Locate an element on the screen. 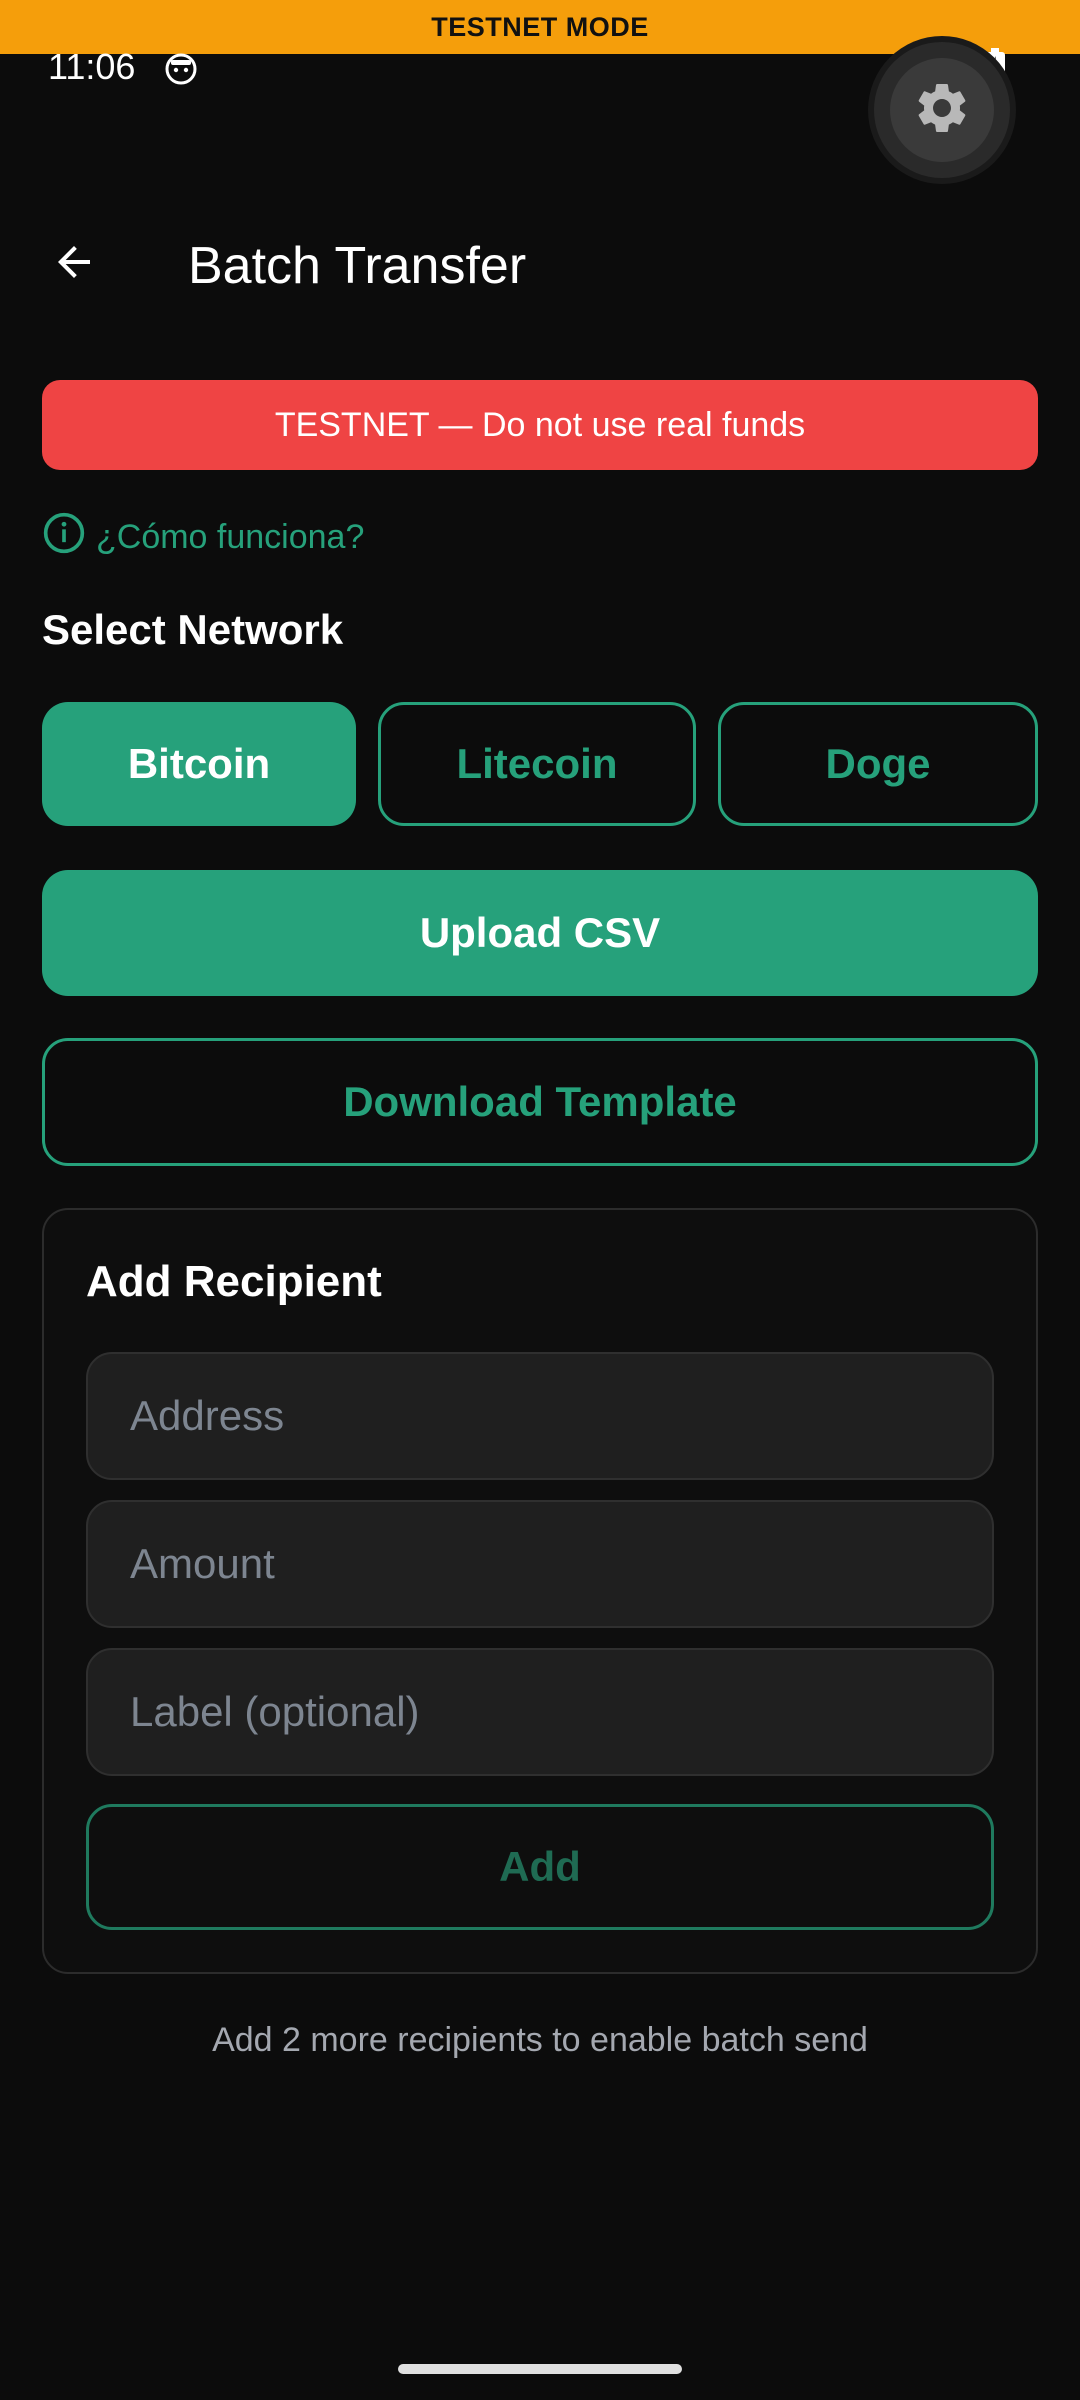  home-indicator is located at coordinates (540, 2369).